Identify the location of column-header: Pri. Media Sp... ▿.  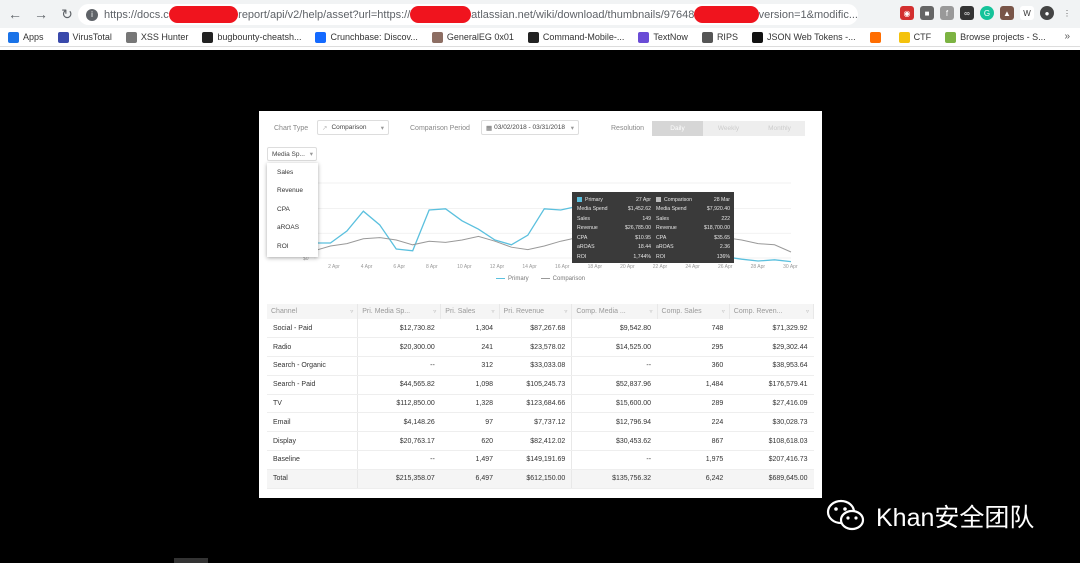
(399, 311).